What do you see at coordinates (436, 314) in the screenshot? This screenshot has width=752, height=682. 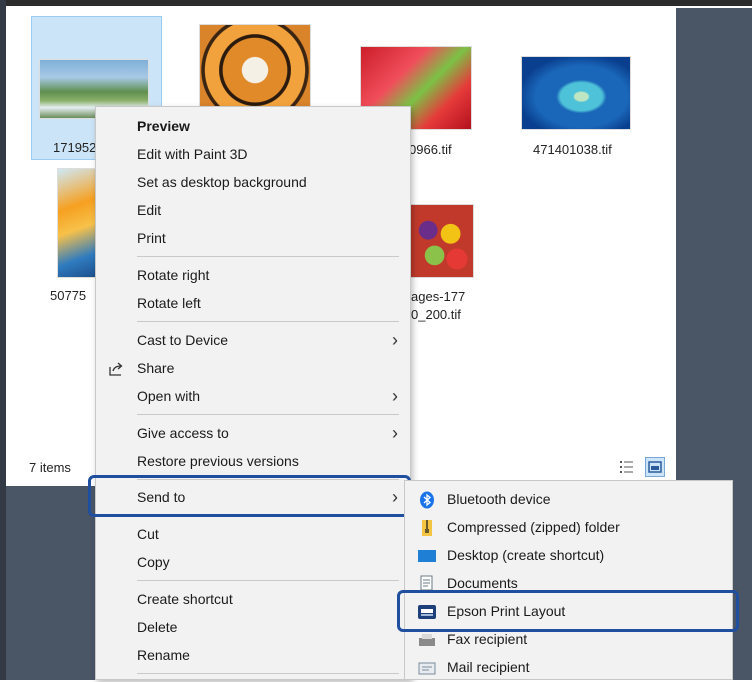 I see `file-name-line-2: 0_200.tif` at bounding box center [436, 314].